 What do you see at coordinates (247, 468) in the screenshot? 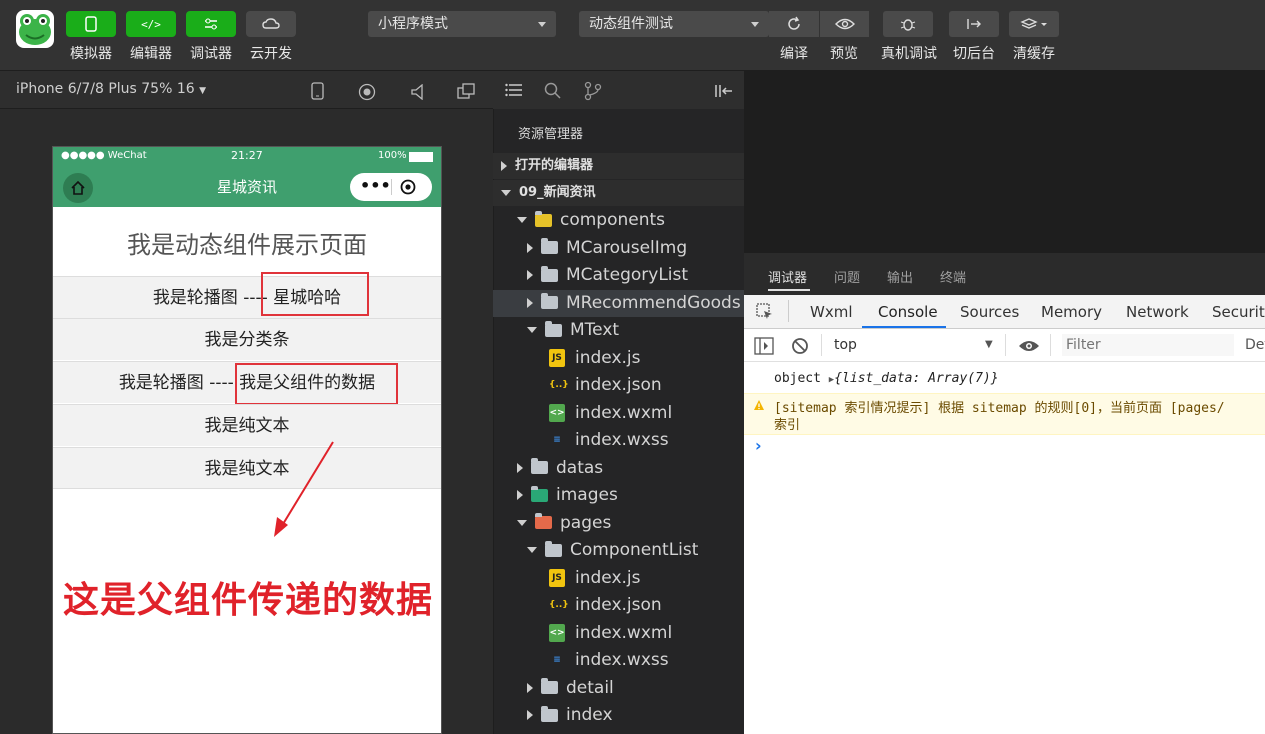
I see `list-item: 我是纯文本` at bounding box center [247, 468].